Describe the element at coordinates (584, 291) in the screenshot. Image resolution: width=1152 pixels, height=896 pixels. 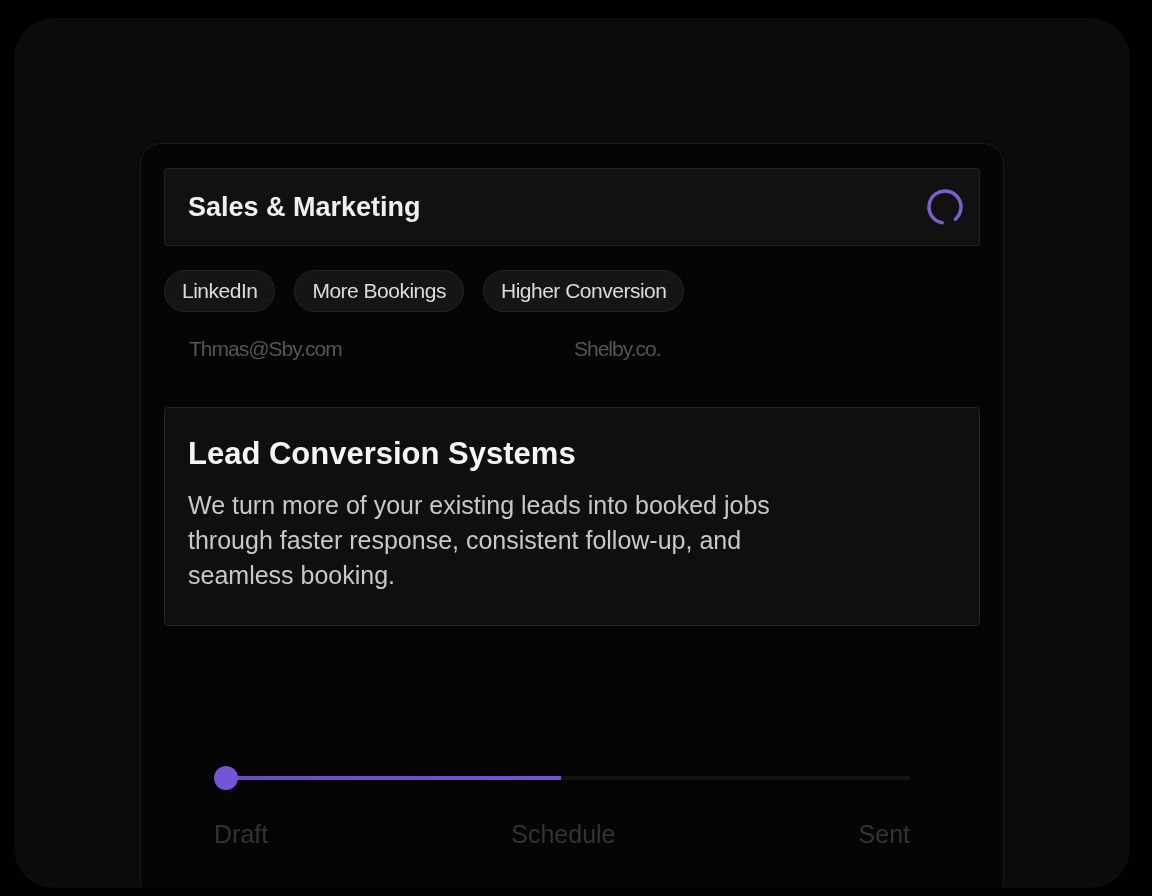
I see `tag-chip: Higher Conversion` at that location.